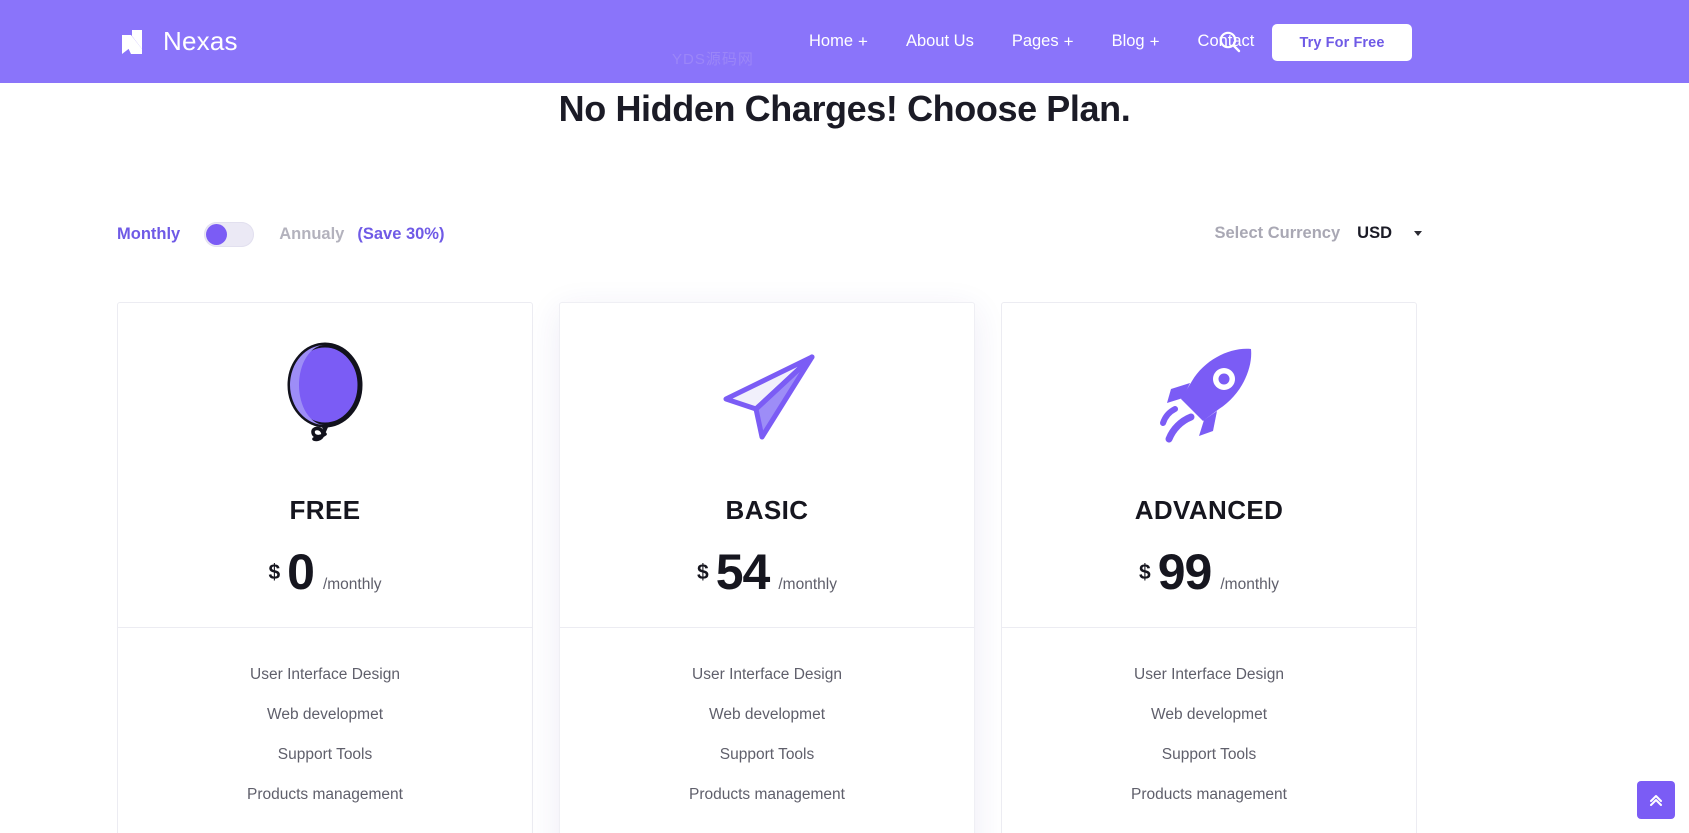 The image size is (1689, 833). I want to click on chevron-down-icon, so click(1418, 233).